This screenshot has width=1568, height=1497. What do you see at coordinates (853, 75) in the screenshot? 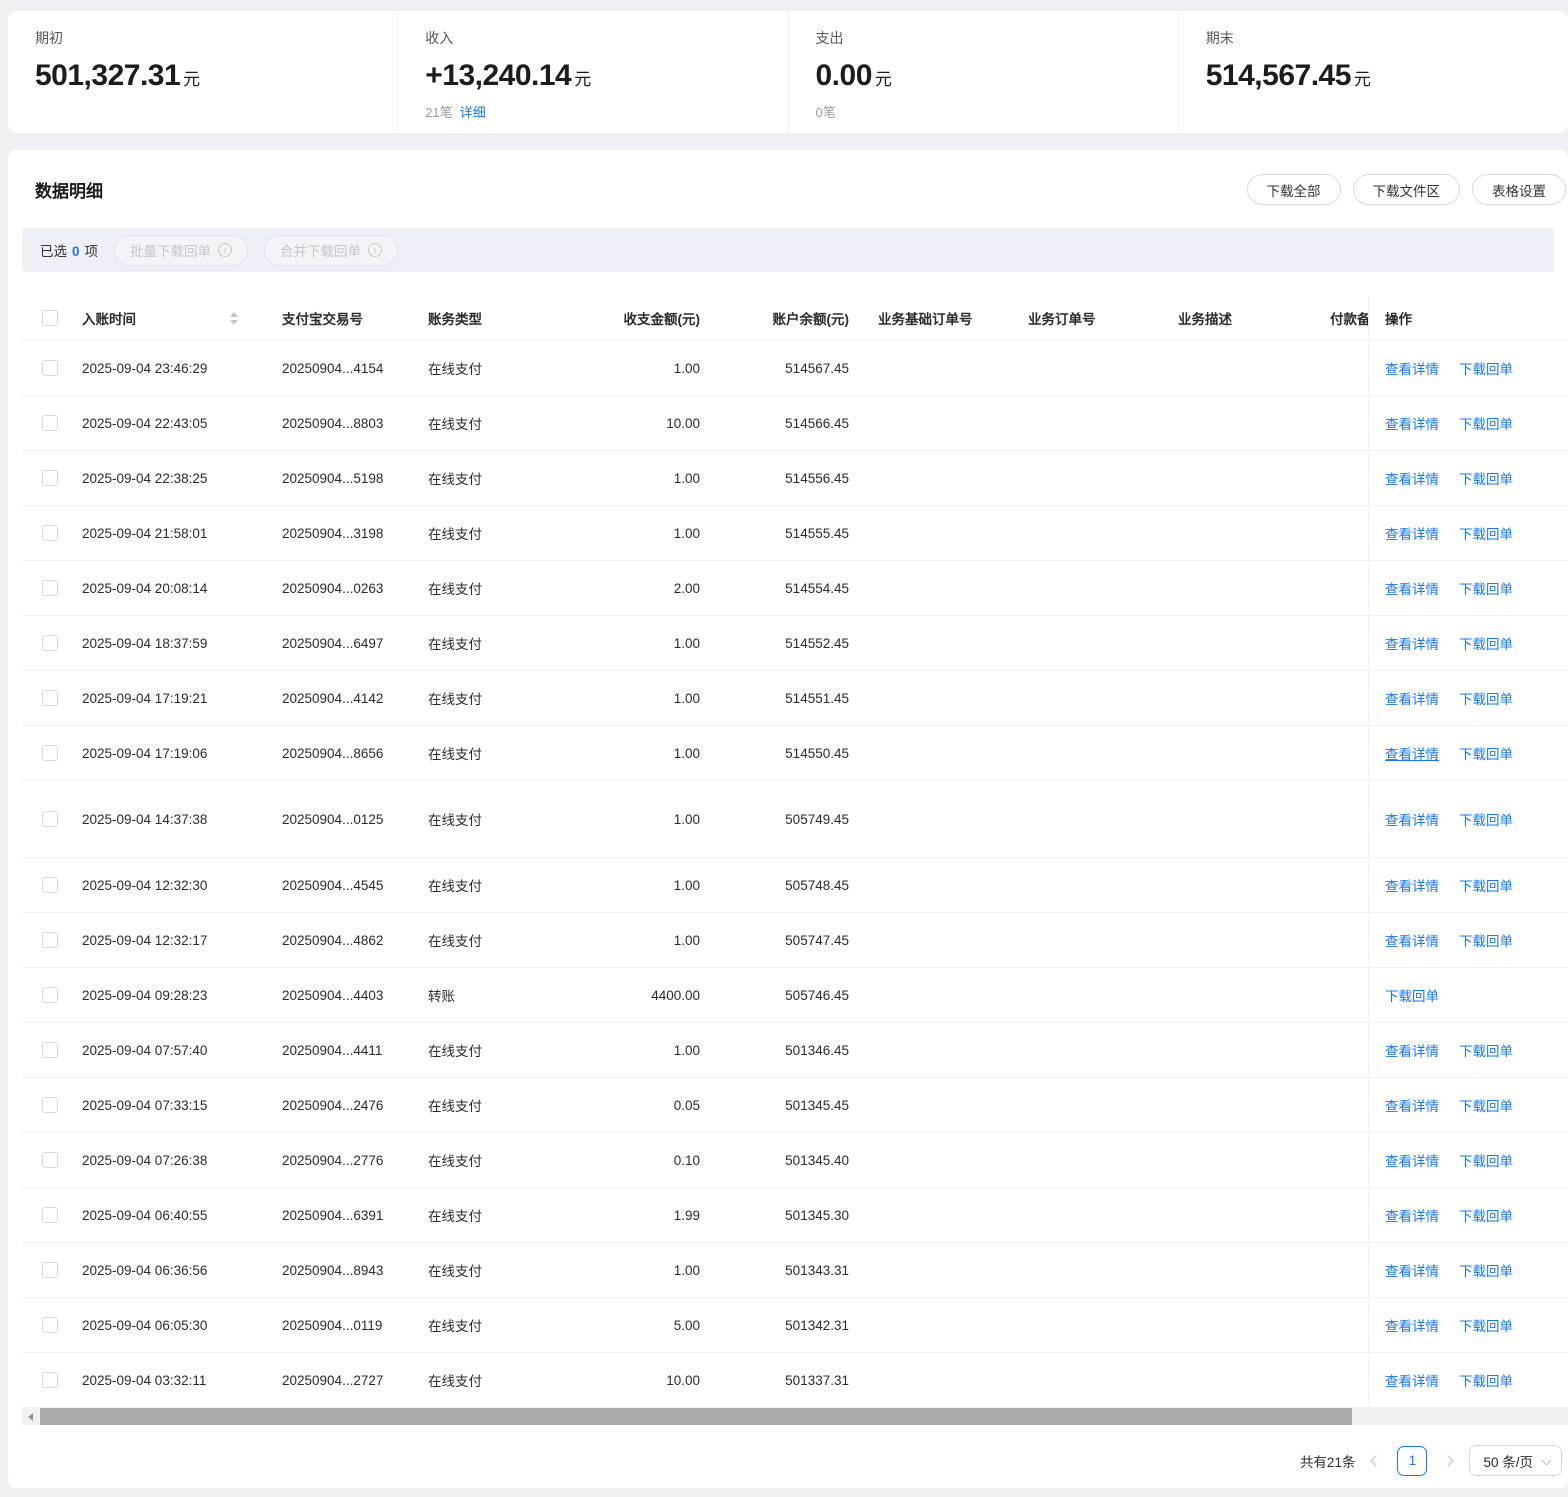
I see `summary-value: 0.00 元` at bounding box center [853, 75].